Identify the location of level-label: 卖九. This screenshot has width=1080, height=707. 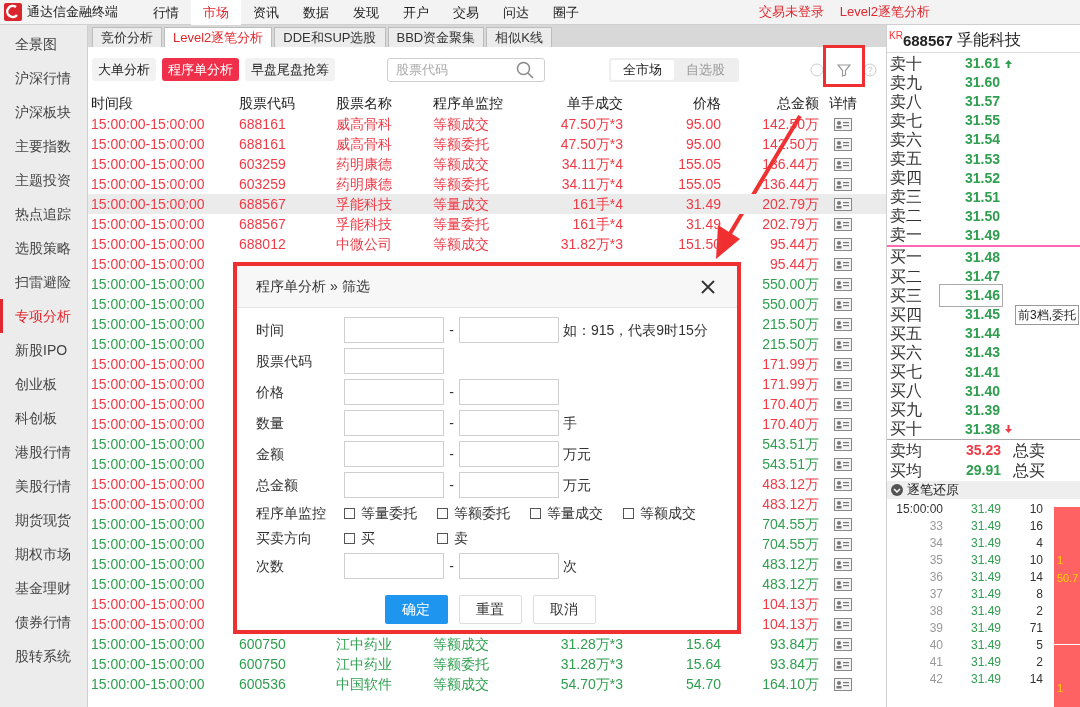
(906, 82).